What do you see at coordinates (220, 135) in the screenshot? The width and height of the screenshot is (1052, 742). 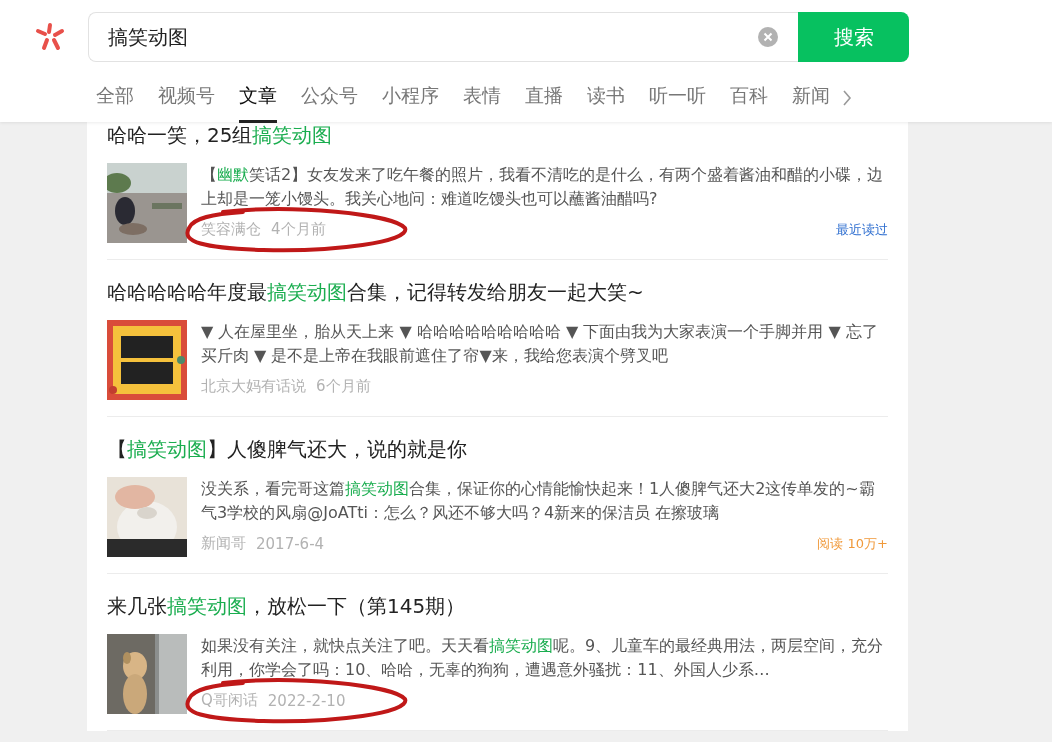 I see `article-title: 哈哈一笑，25组搞笑动图` at bounding box center [220, 135].